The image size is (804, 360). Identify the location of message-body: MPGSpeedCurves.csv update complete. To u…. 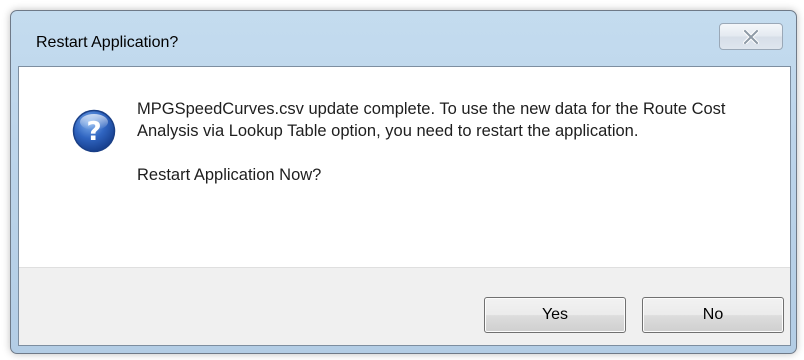
(431, 120).